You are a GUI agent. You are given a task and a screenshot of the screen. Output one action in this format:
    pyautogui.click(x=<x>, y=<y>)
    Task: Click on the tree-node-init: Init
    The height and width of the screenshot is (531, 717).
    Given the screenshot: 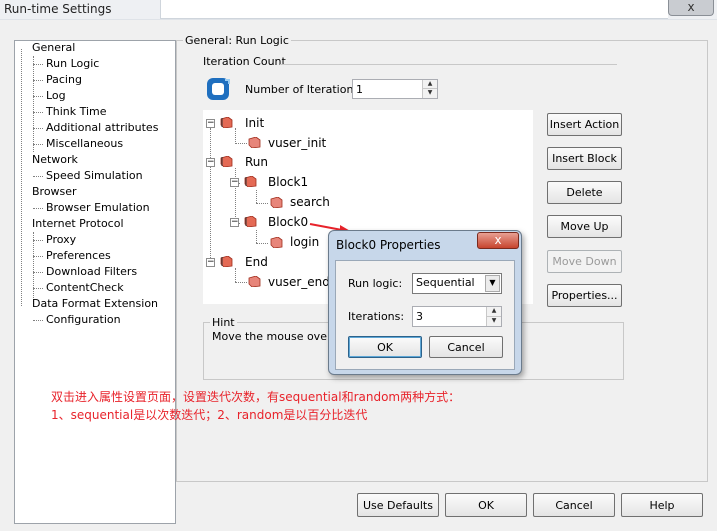 What is the action you would take?
    pyautogui.click(x=254, y=123)
    